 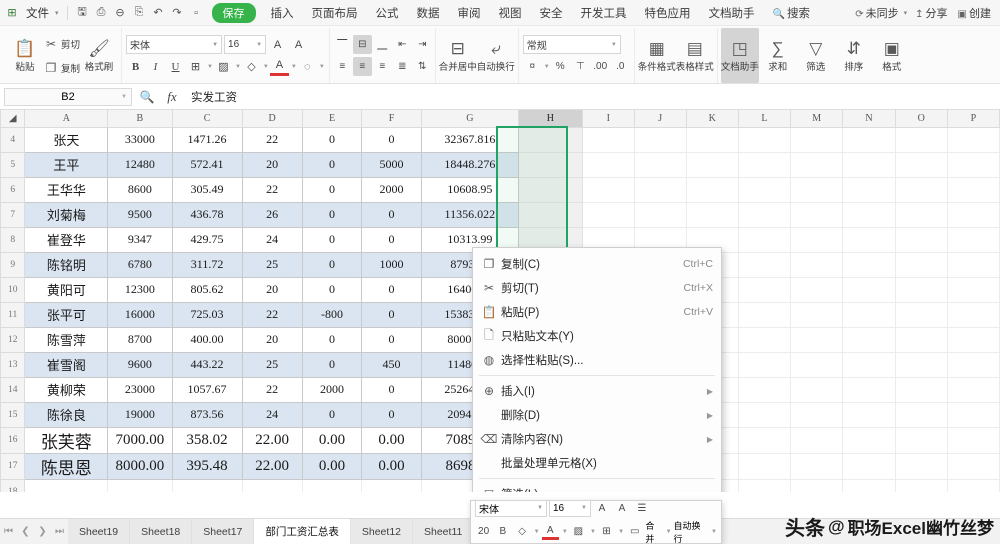 I want to click on cell-A13: 崔雪阁, so click(x=66, y=364).